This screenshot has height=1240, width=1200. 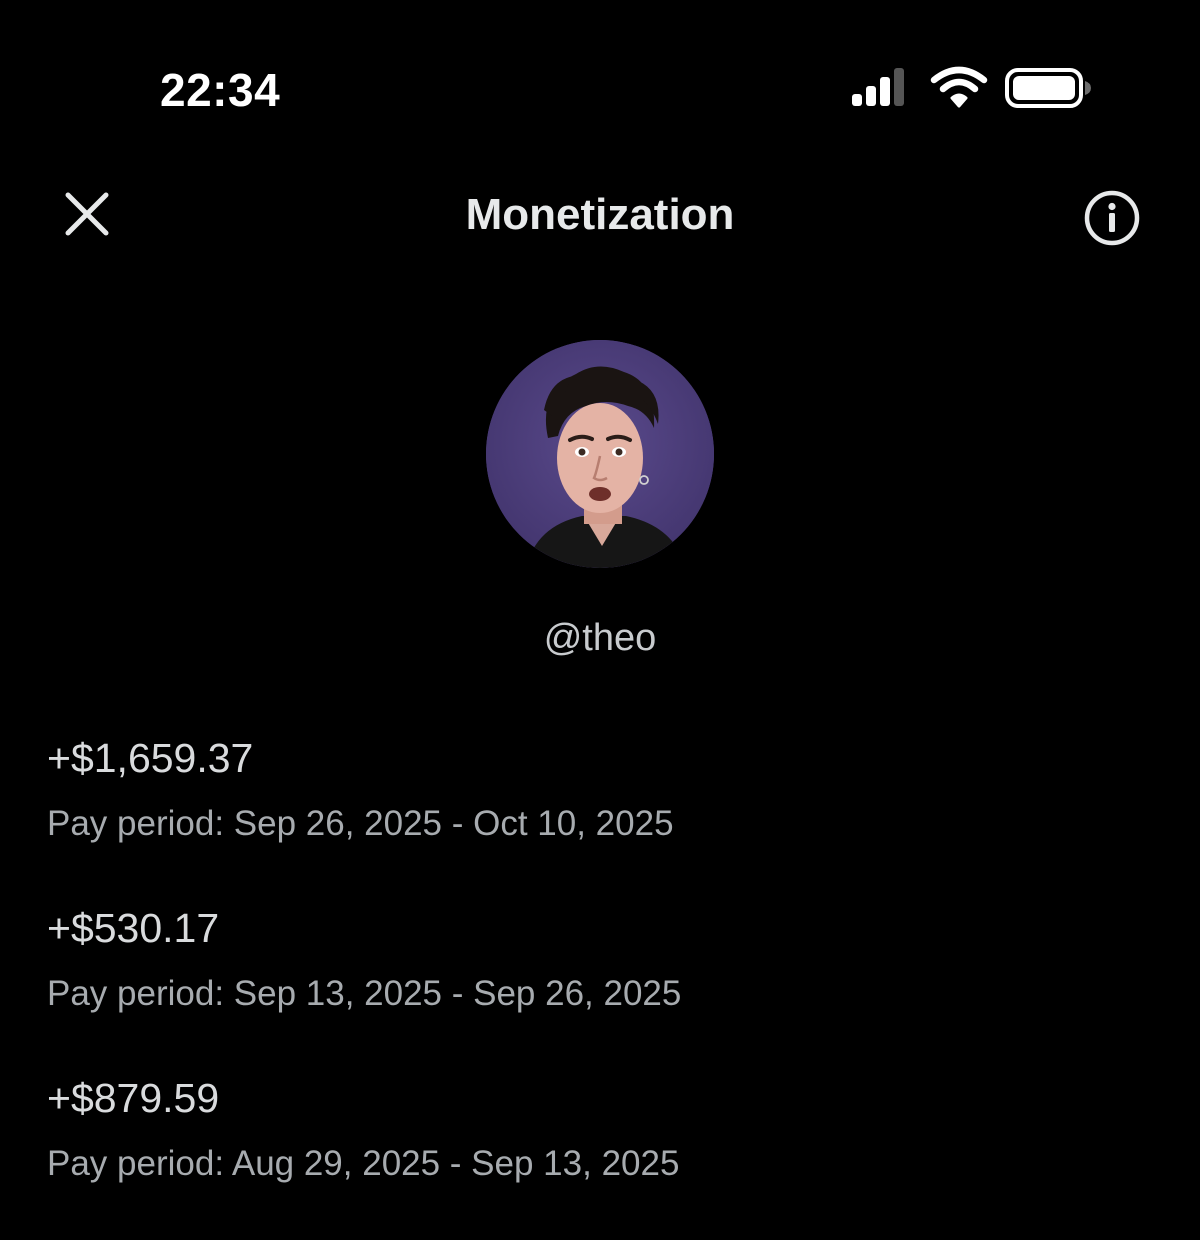 I want to click on user-handle: @theo, so click(x=600, y=638).